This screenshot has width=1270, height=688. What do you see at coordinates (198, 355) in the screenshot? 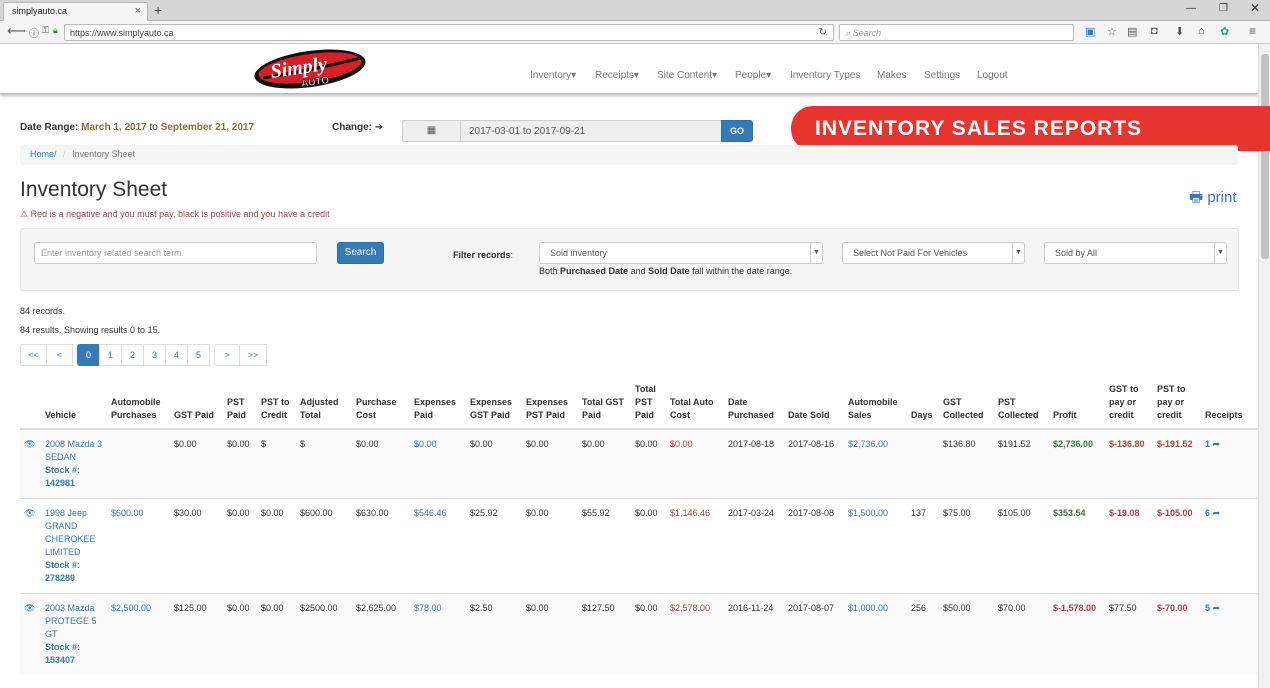
I see `page-5: 5` at bounding box center [198, 355].